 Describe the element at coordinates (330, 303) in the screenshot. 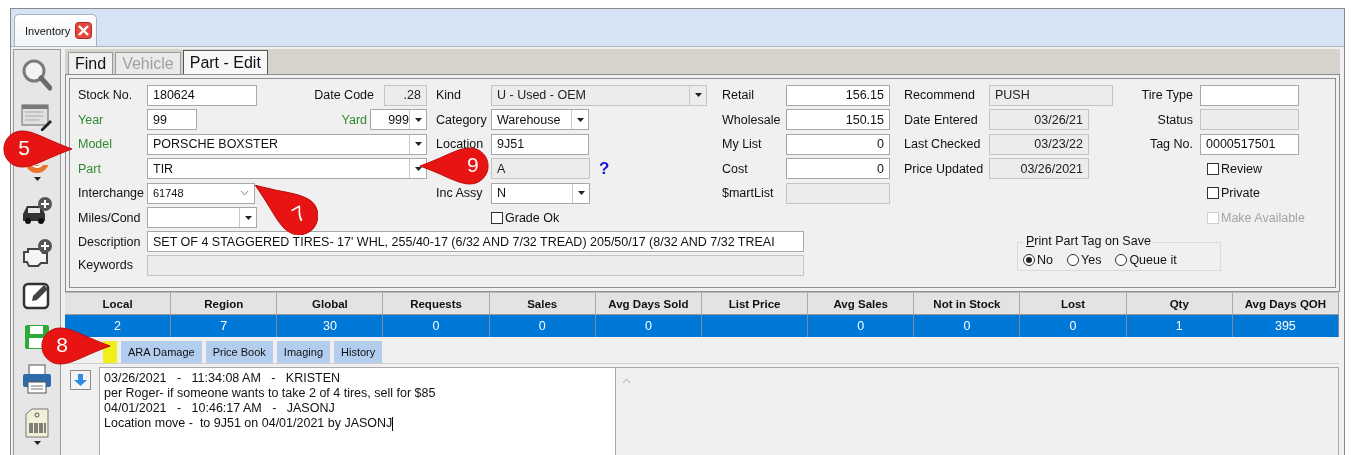

I see `column-header: Global` at that location.